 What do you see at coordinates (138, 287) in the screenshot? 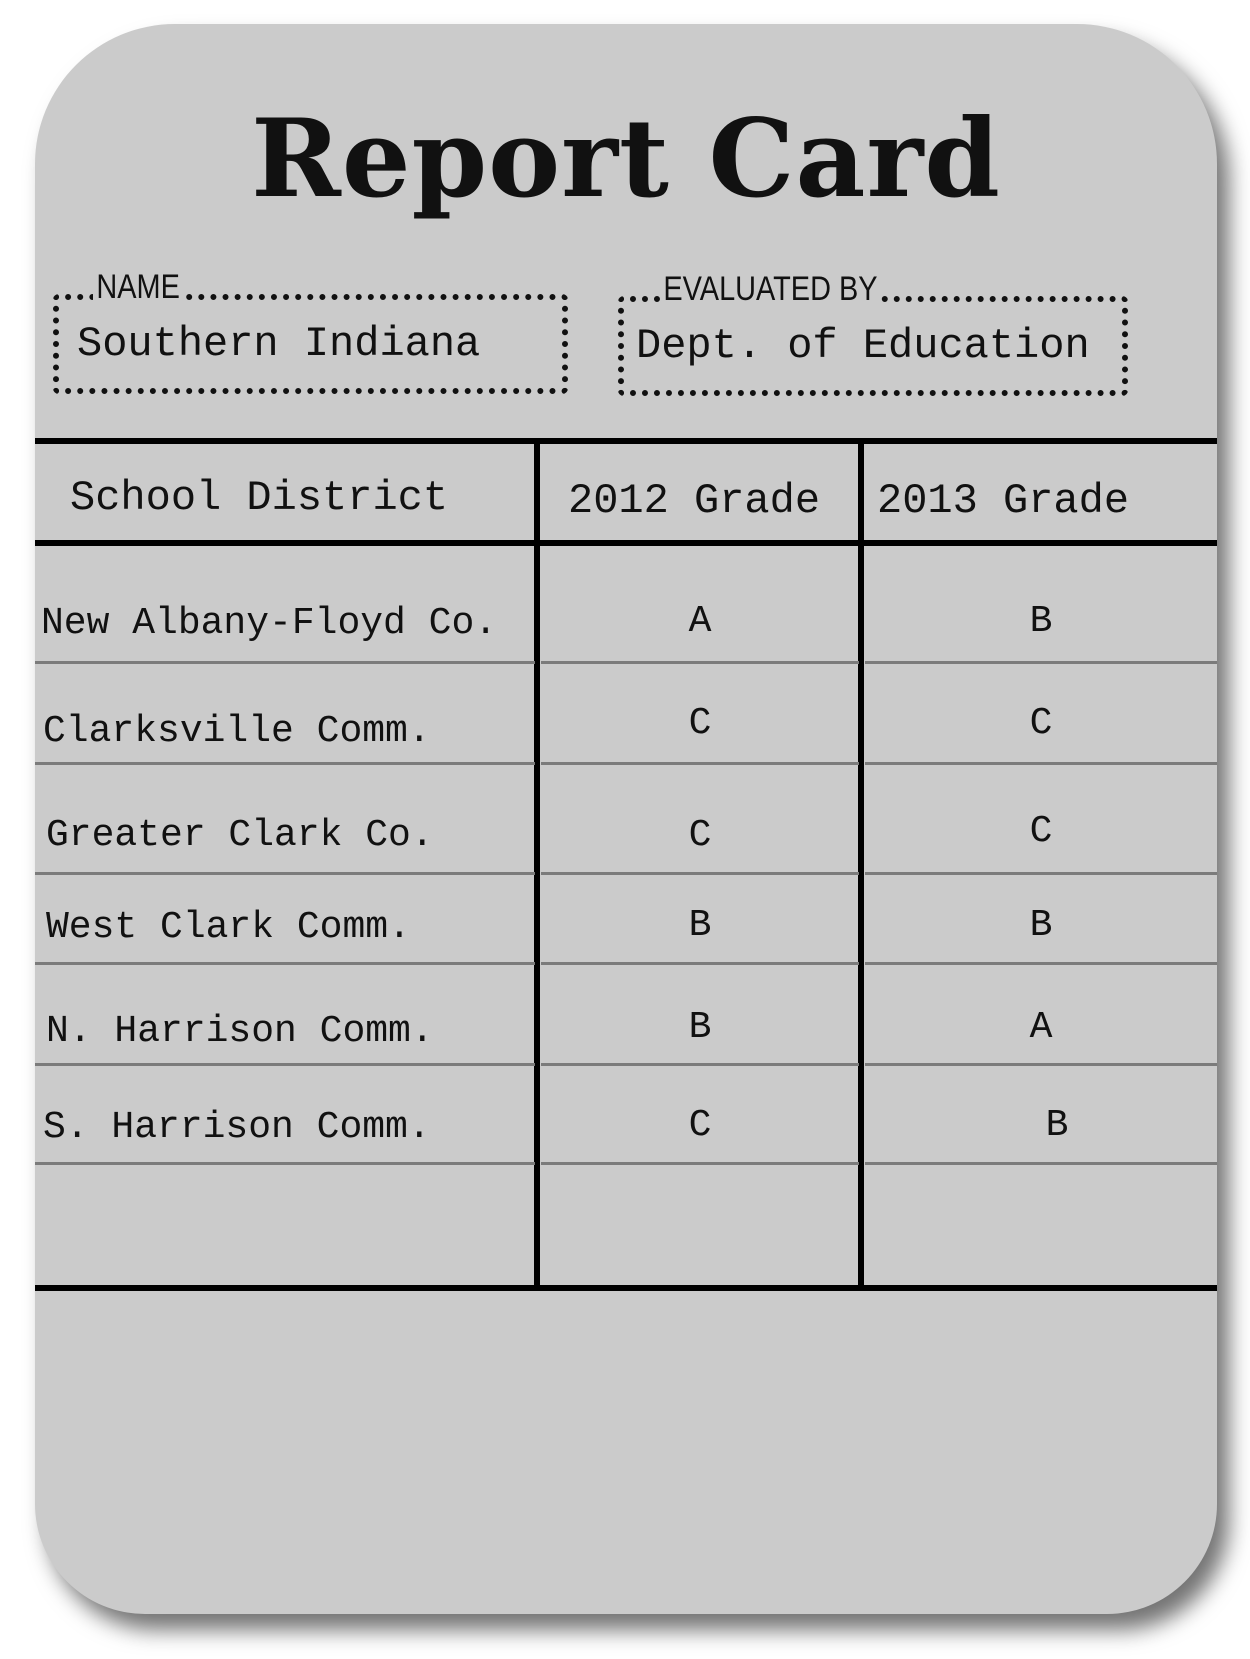
I see `name-field-label: NAME` at bounding box center [138, 287].